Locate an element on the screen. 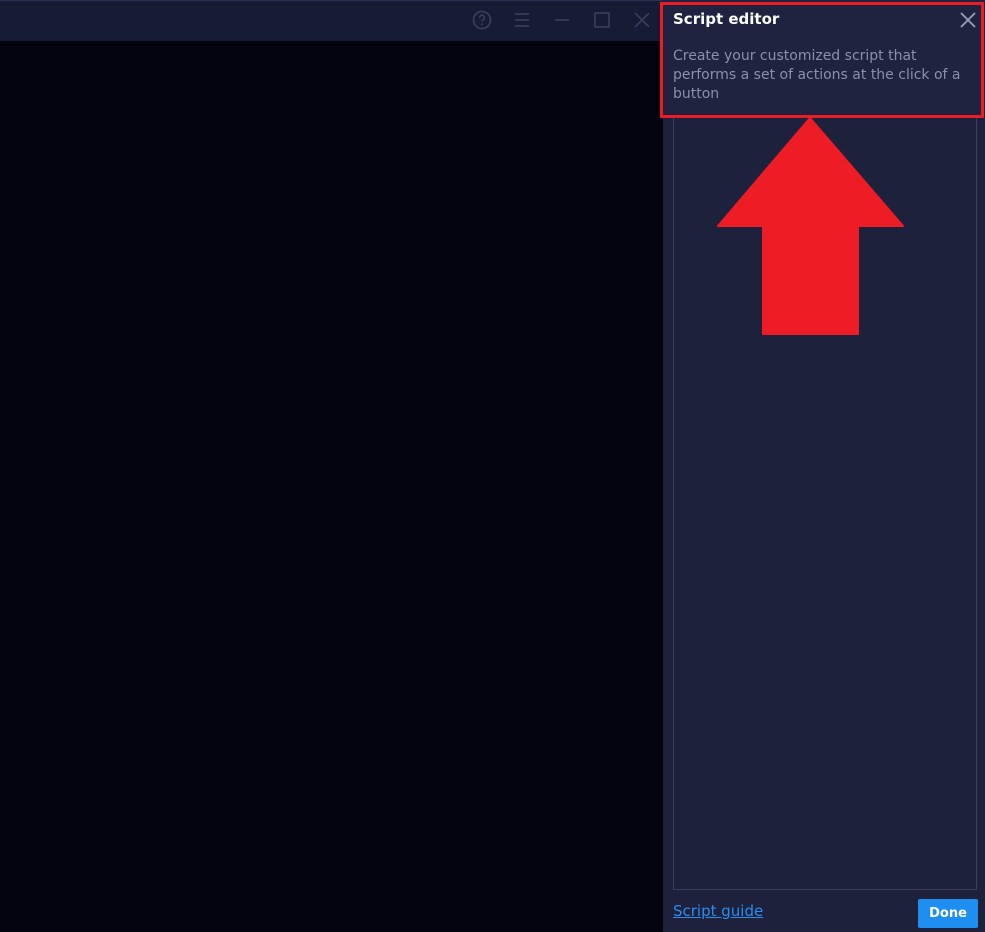  panel-title: Script editor is located at coordinates (726, 19).